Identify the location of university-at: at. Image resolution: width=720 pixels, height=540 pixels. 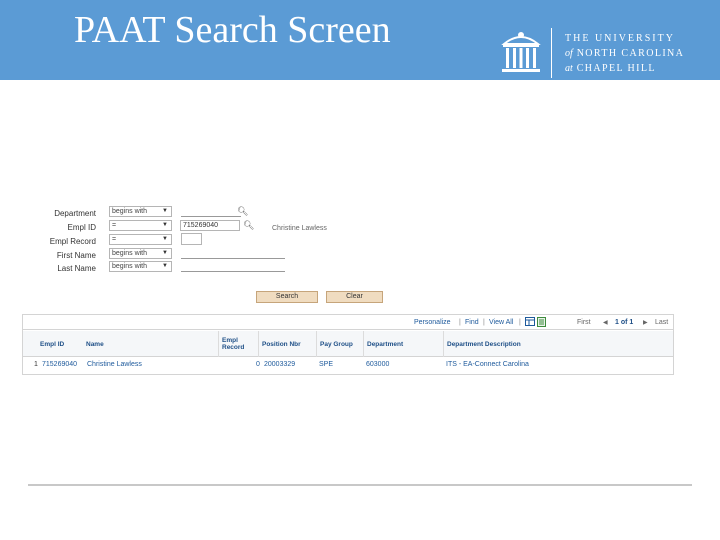
(569, 68).